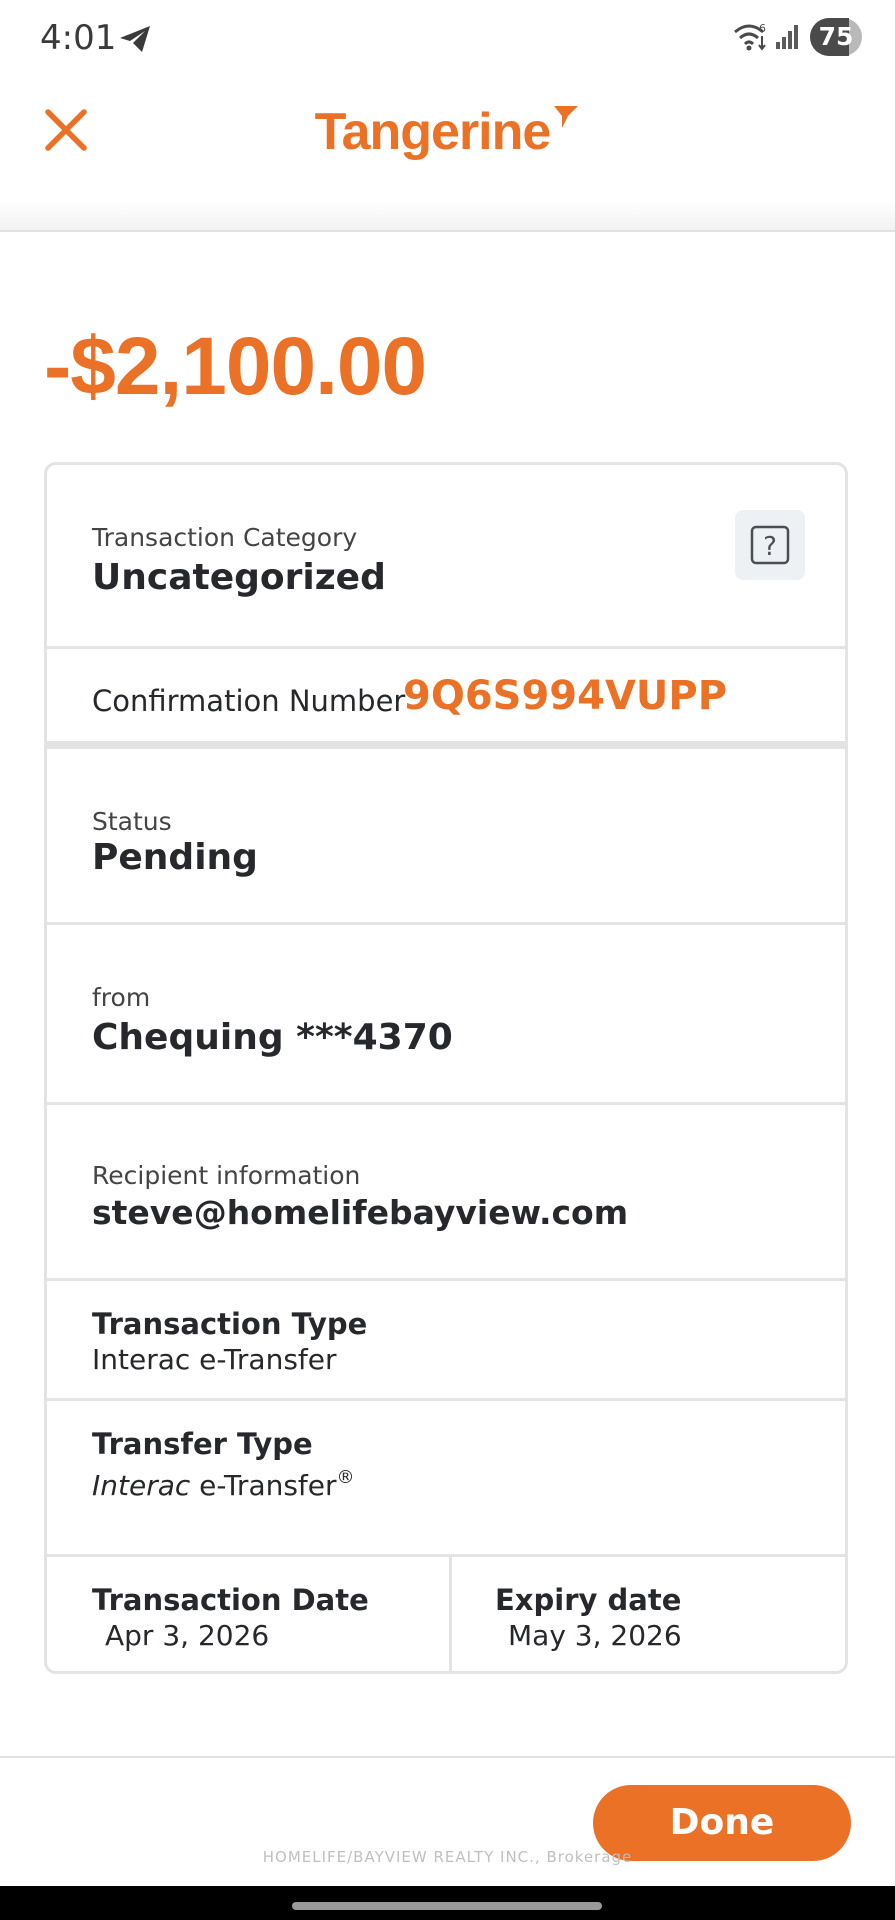 This screenshot has width=895, height=1920. What do you see at coordinates (132, 821) in the screenshot?
I see `status-label: Status` at bounding box center [132, 821].